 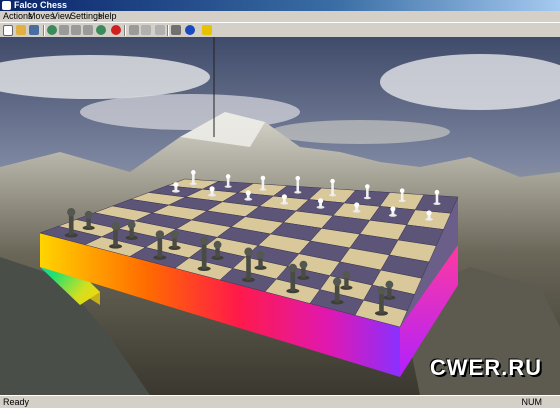 What do you see at coordinates (34, 30) in the screenshot?
I see `save-icon` at bounding box center [34, 30].